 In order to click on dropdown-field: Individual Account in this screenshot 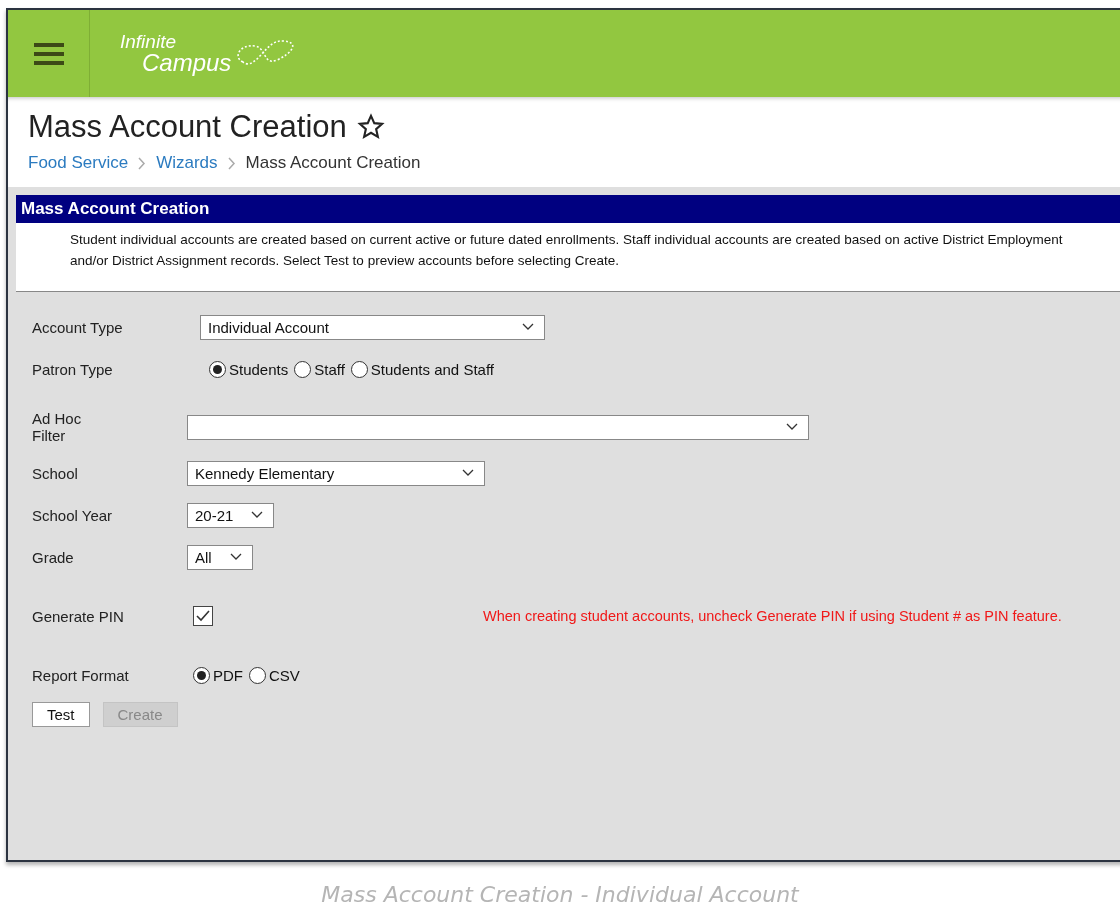, I will do `click(372, 327)`.